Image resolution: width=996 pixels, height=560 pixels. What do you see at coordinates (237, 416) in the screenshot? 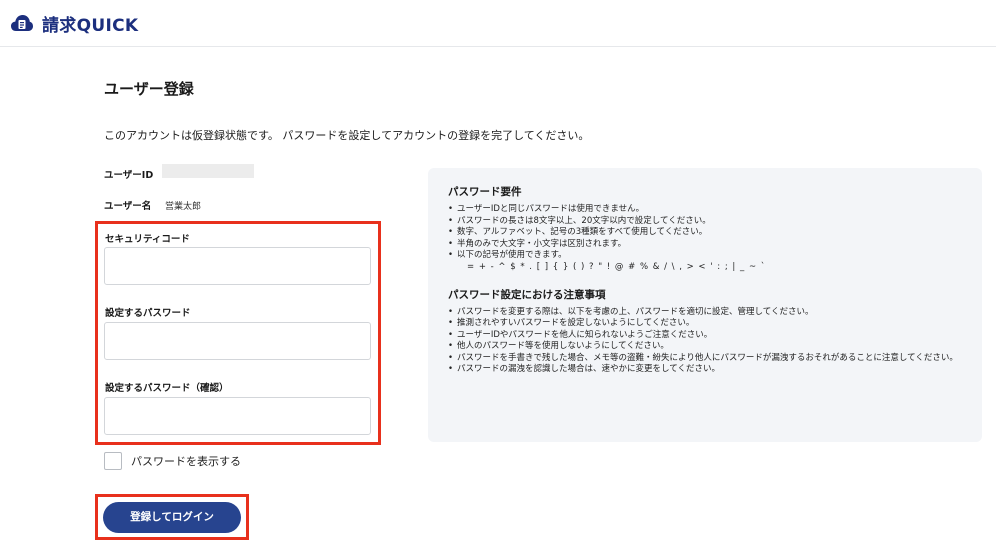
I see `password-confirm-input` at bounding box center [237, 416].